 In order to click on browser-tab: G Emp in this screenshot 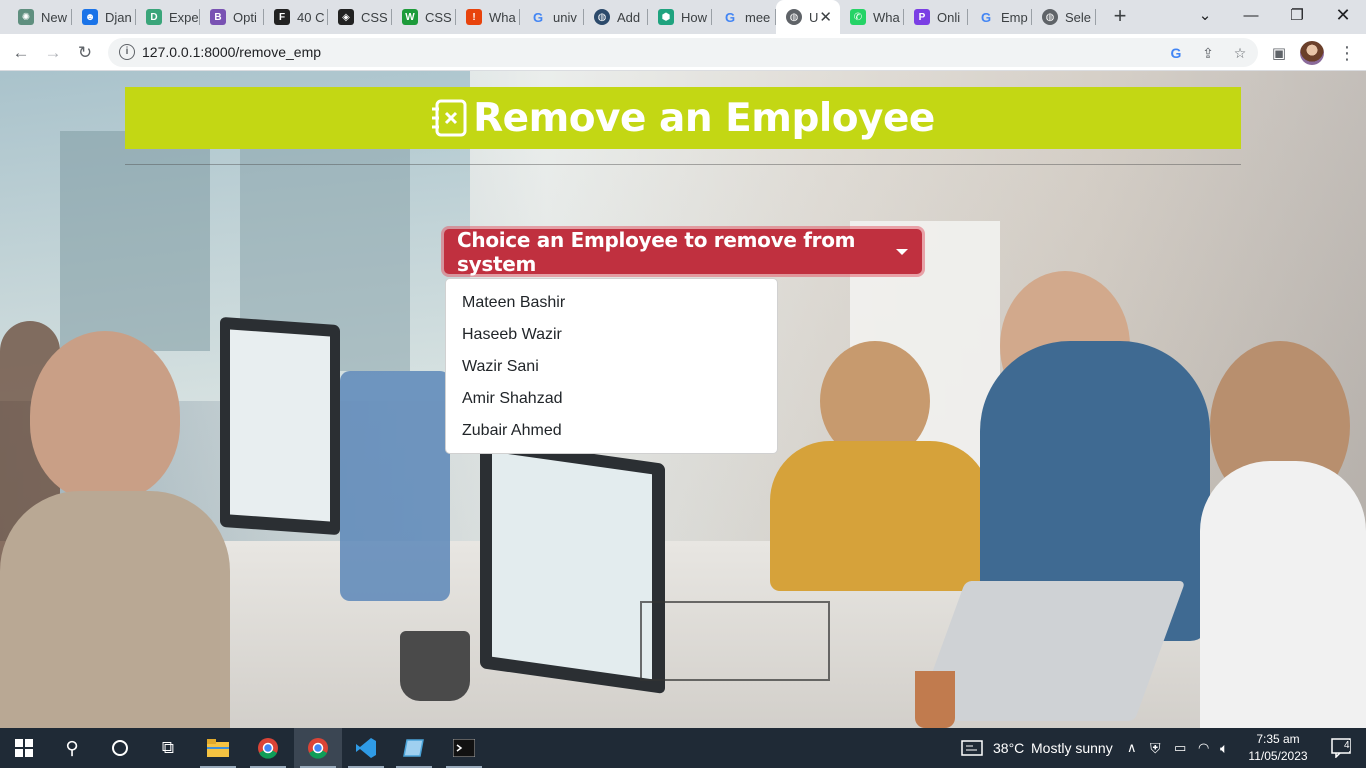, I will do `click(1000, 17)`.